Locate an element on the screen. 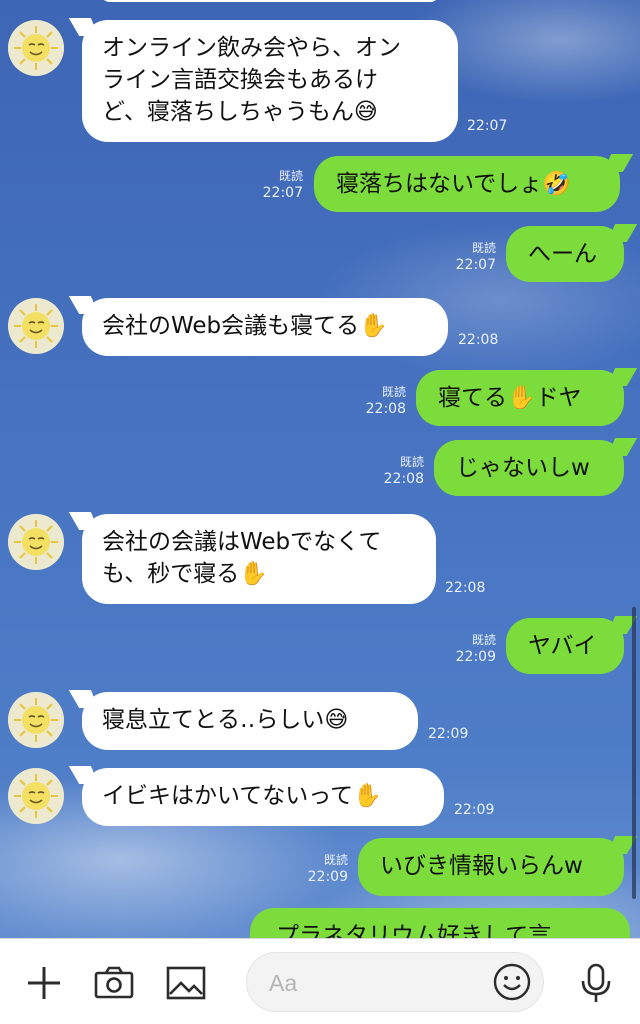  message-text: イビキはかいてないって✋ is located at coordinates (242, 796).